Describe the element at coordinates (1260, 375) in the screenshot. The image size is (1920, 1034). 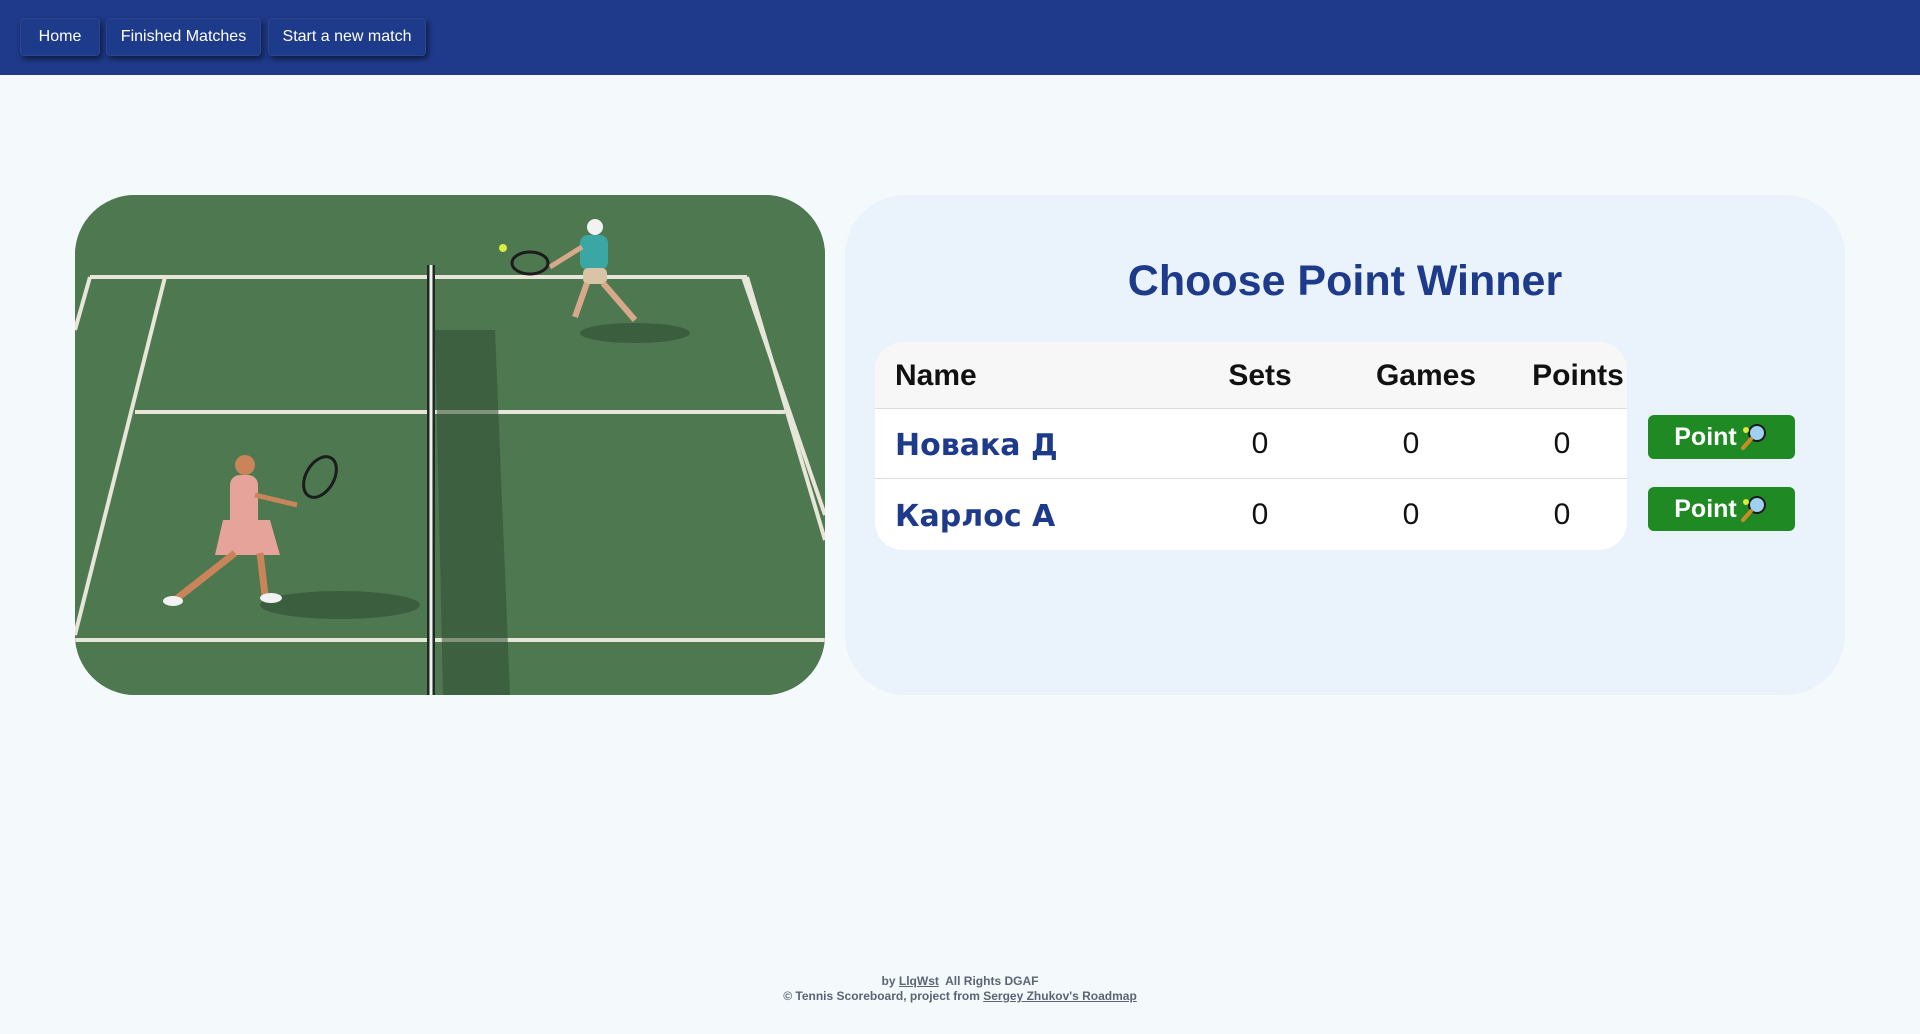
I see `header-sets: Sets` at that location.